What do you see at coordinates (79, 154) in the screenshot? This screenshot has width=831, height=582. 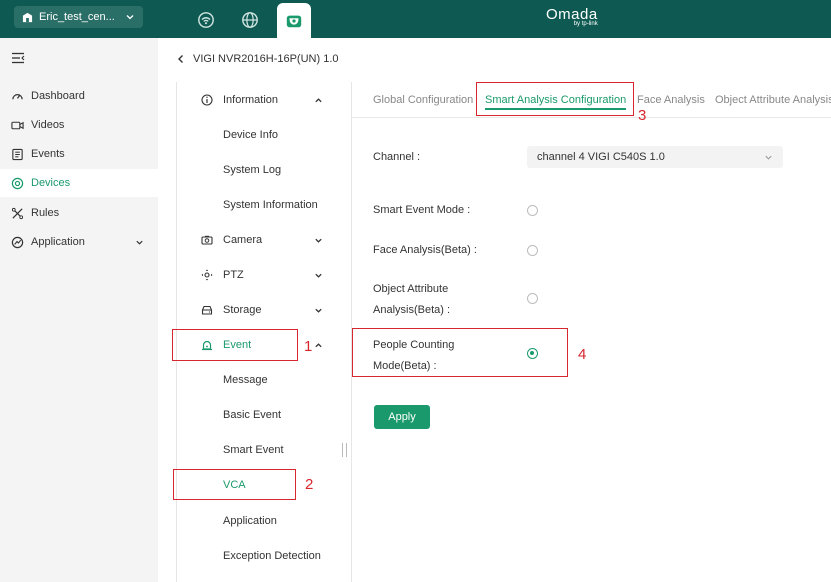 I see `sidebar-item-events: Events` at bounding box center [79, 154].